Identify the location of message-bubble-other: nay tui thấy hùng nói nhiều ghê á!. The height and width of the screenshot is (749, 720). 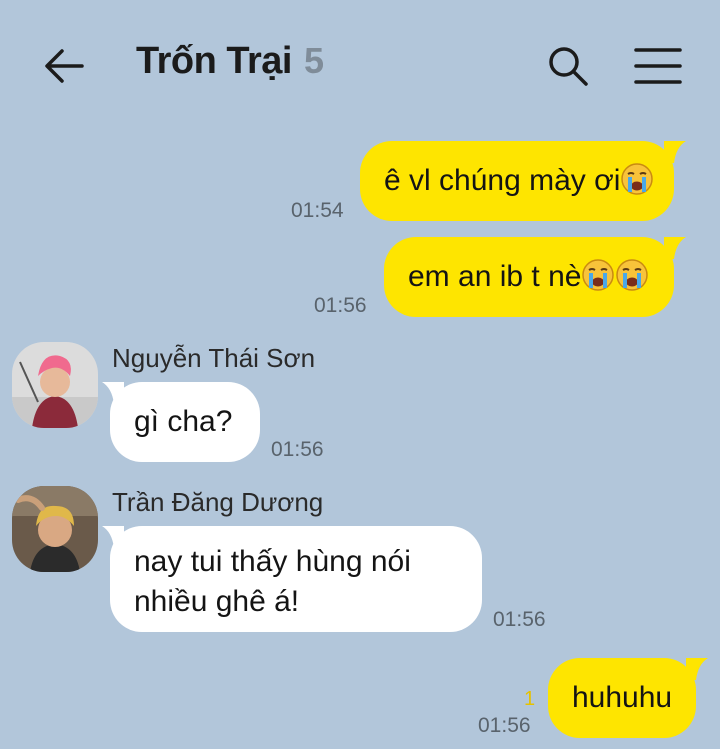
(296, 579).